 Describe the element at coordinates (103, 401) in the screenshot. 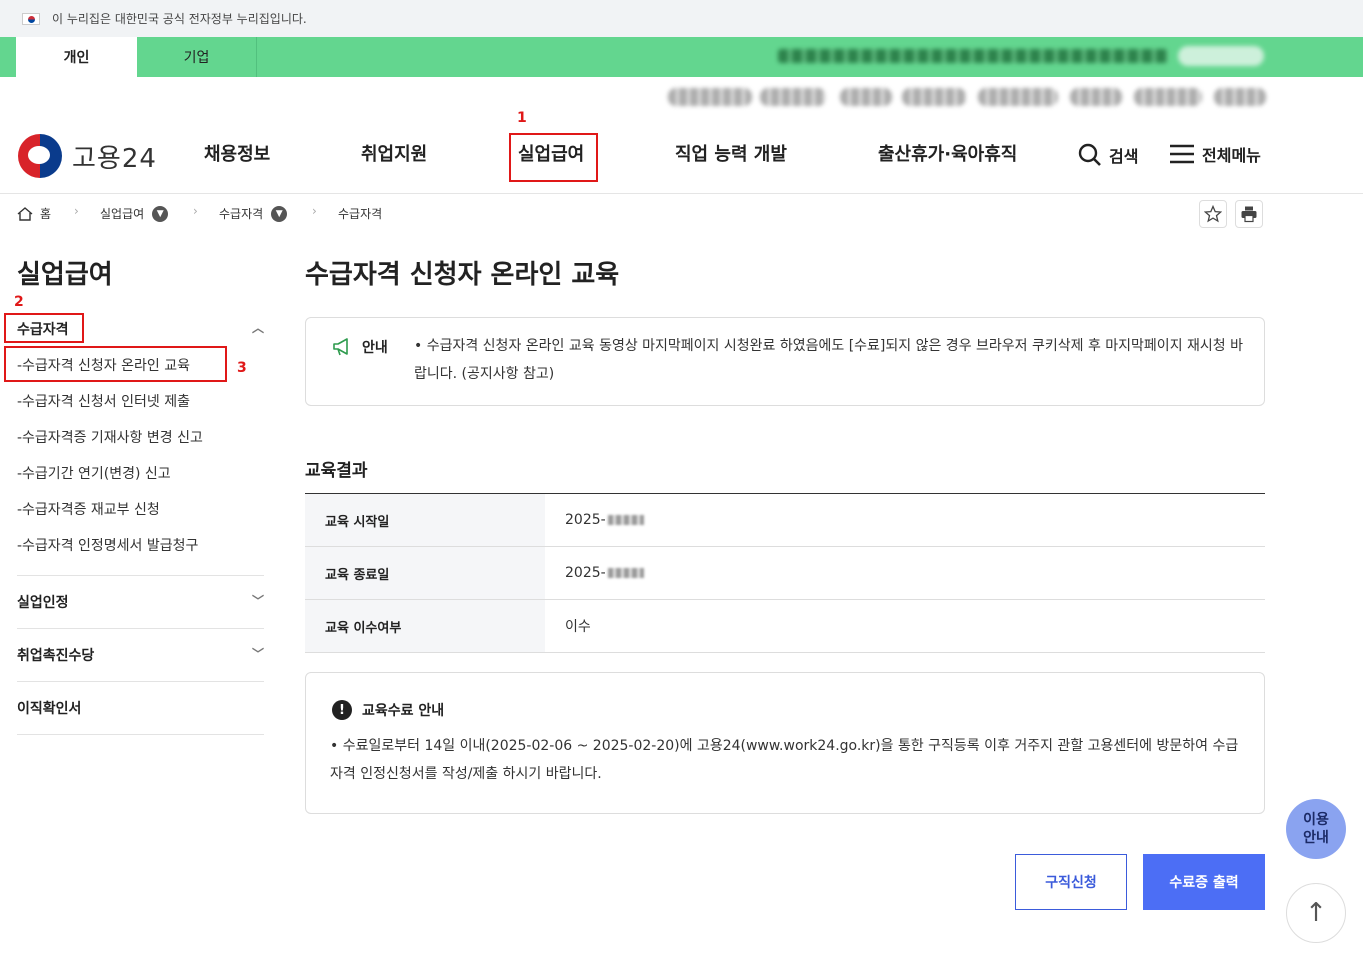

I see `sidebar-item-internet-submit: -수급자격 신청서 인터넷 제출` at that location.